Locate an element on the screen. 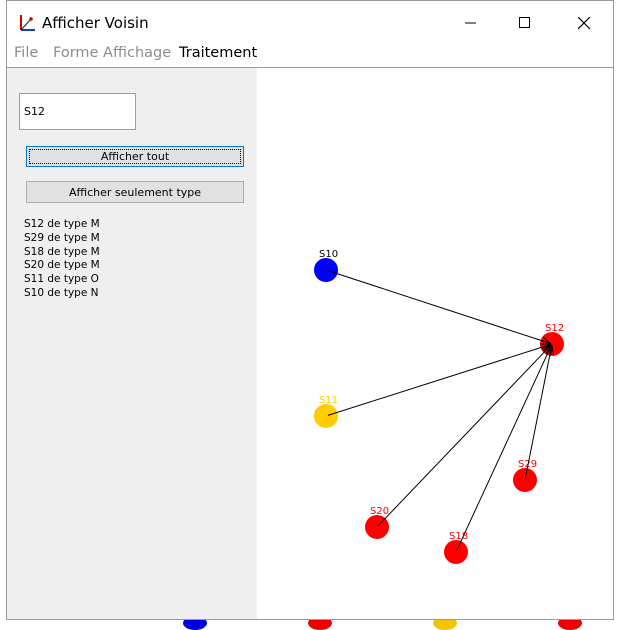  node-label: S10 is located at coordinates (328, 254).